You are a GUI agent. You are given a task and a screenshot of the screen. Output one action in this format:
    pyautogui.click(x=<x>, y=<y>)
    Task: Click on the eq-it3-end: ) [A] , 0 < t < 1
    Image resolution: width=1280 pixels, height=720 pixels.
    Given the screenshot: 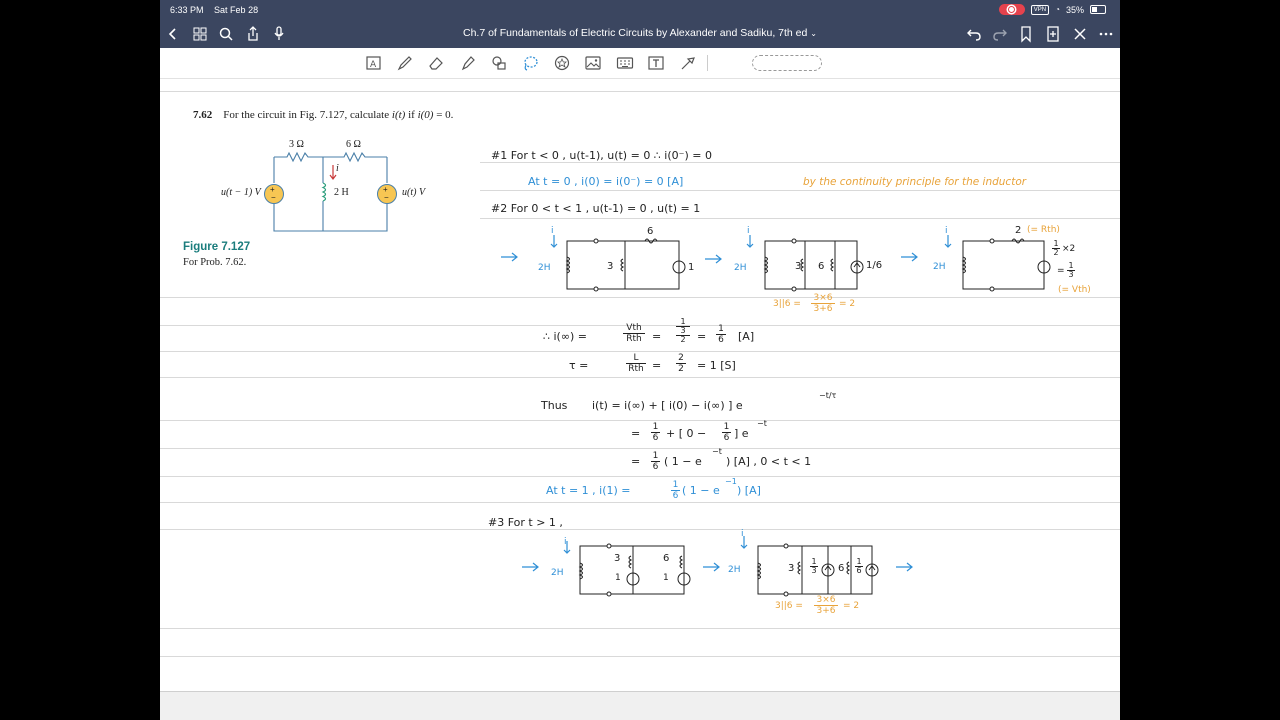 What is the action you would take?
    pyautogui.click(x=769, y=461)
    